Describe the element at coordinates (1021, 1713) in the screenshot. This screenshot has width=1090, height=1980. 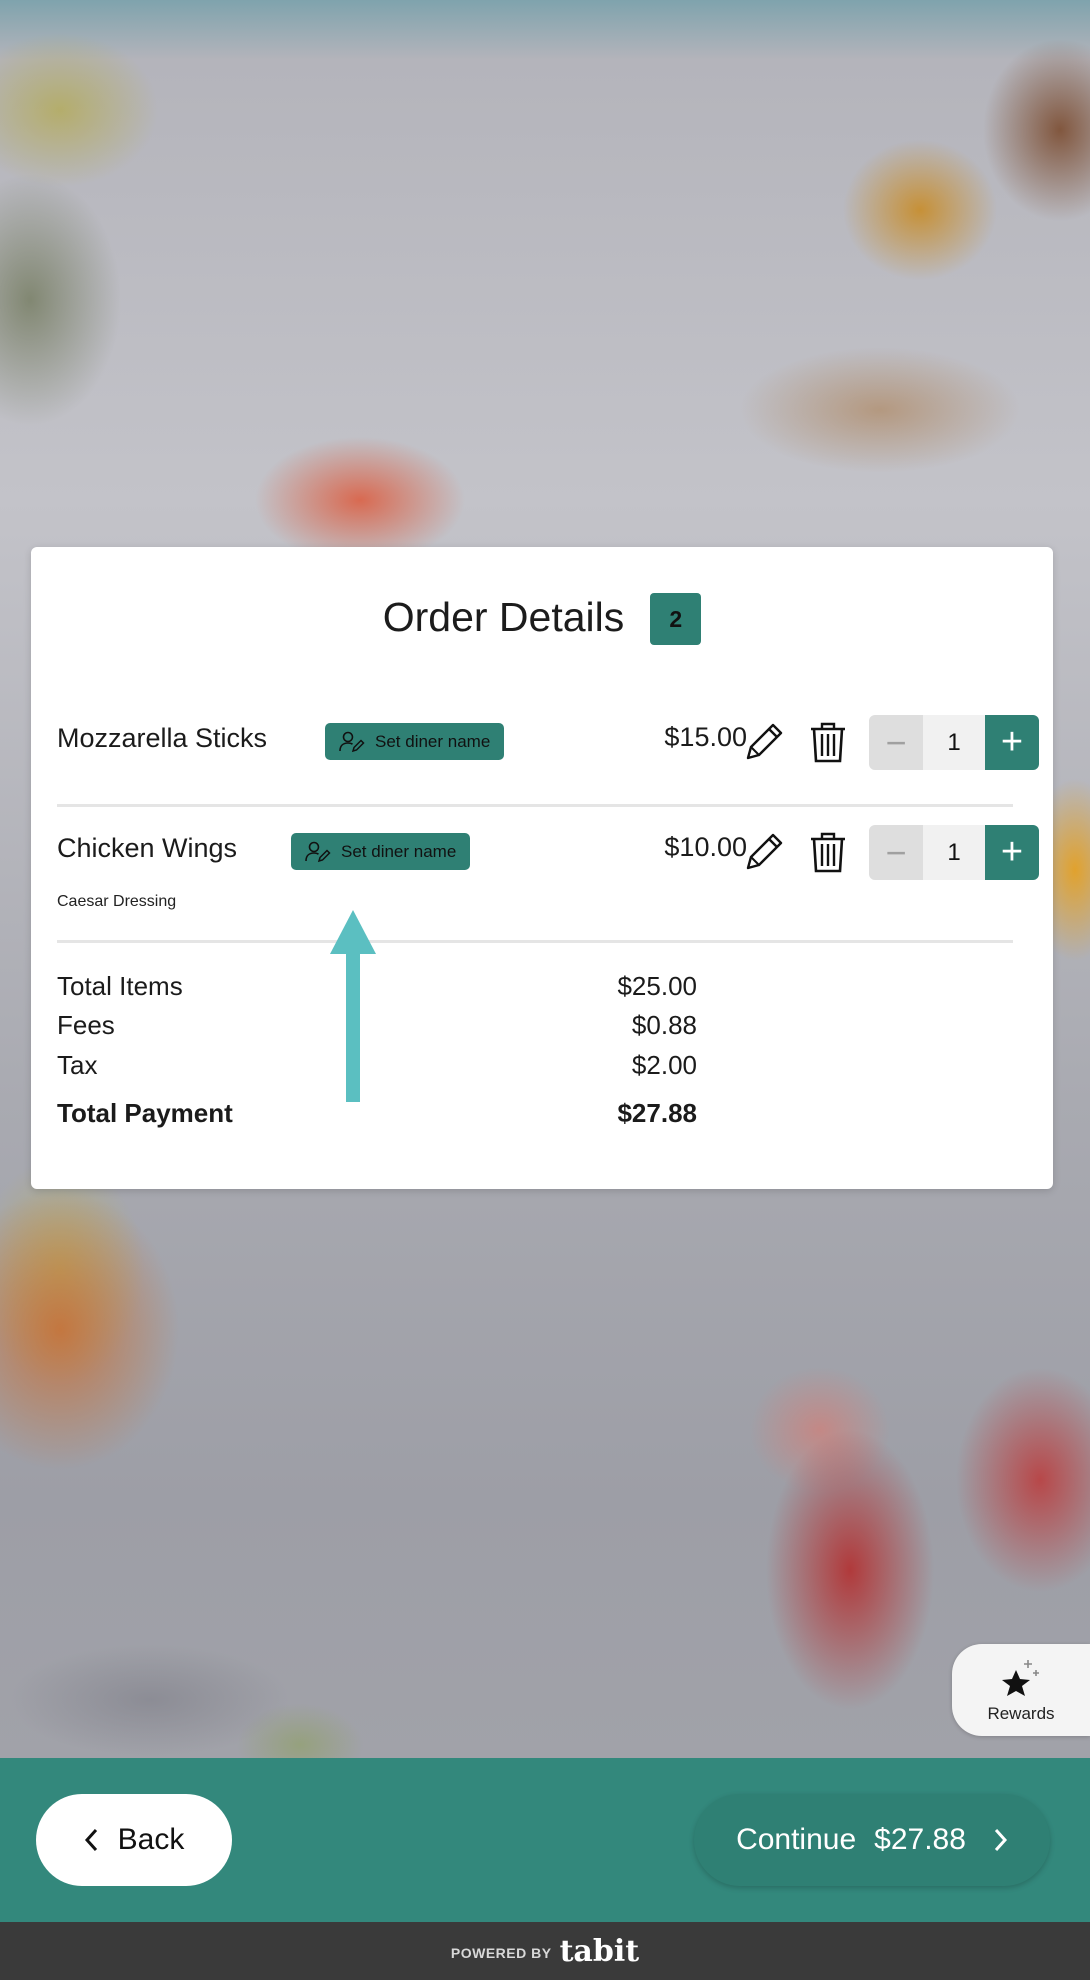
I see `rewards-label: Rewards` at that location.